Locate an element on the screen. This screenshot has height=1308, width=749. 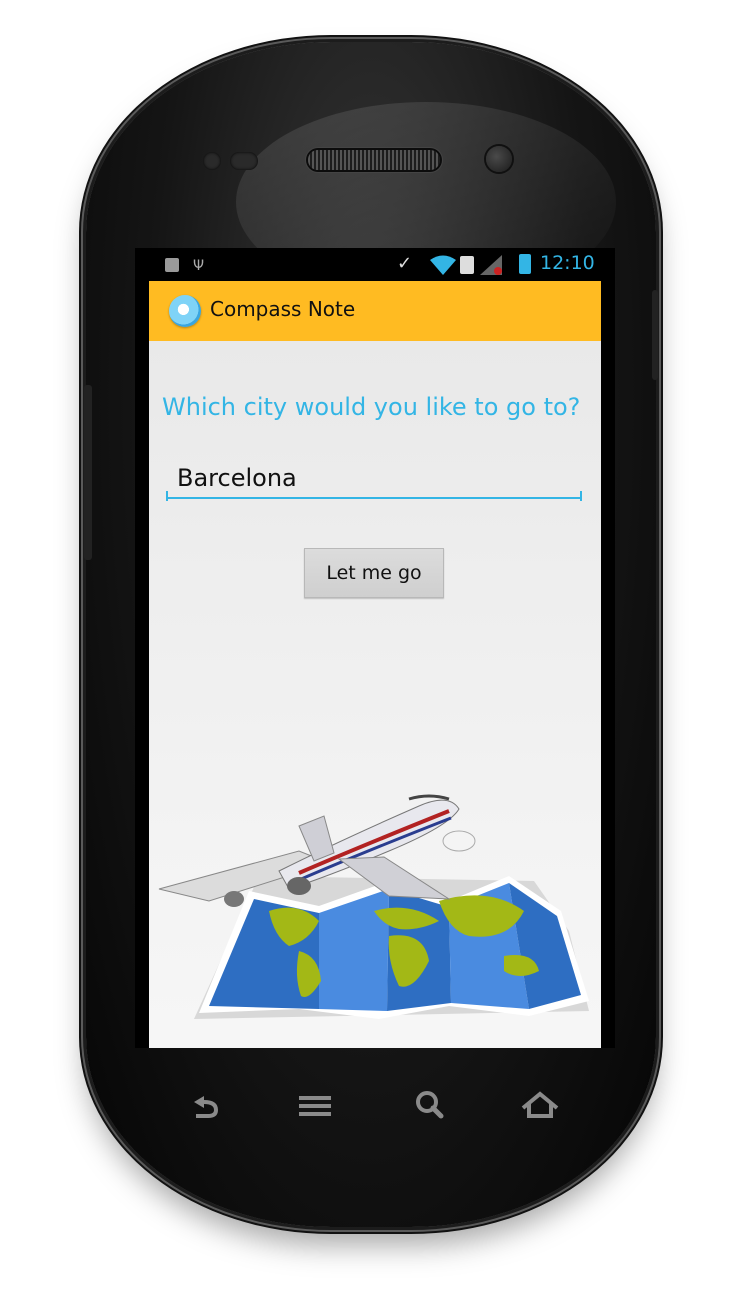
front-camera is located at coordinates (499, 159).